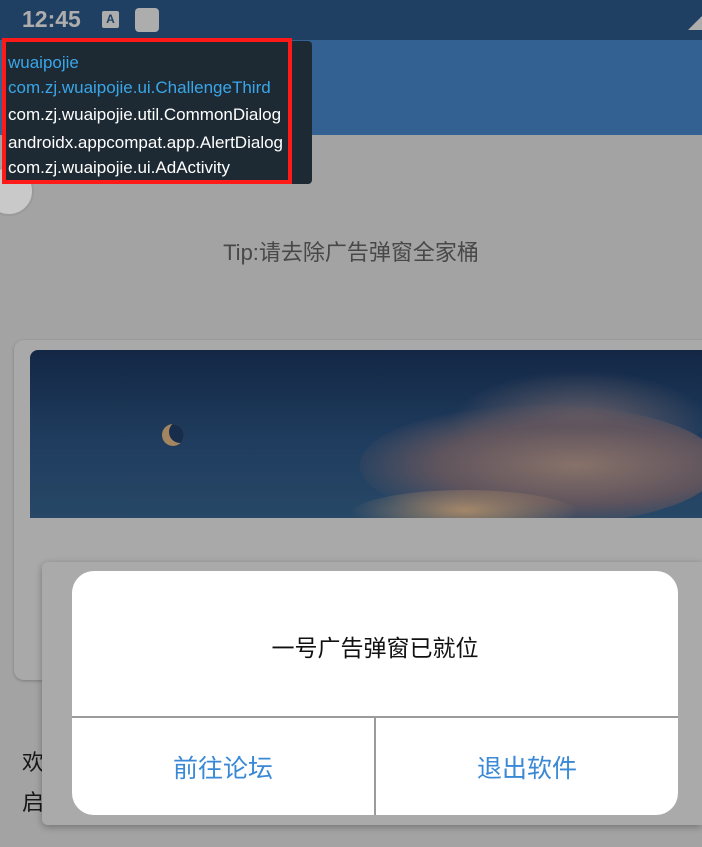  What do you see at coordinates (223, 766) in the screenshot?
I see `go-to-forum-button: 前往论坛` at bounding box center [223, 766].